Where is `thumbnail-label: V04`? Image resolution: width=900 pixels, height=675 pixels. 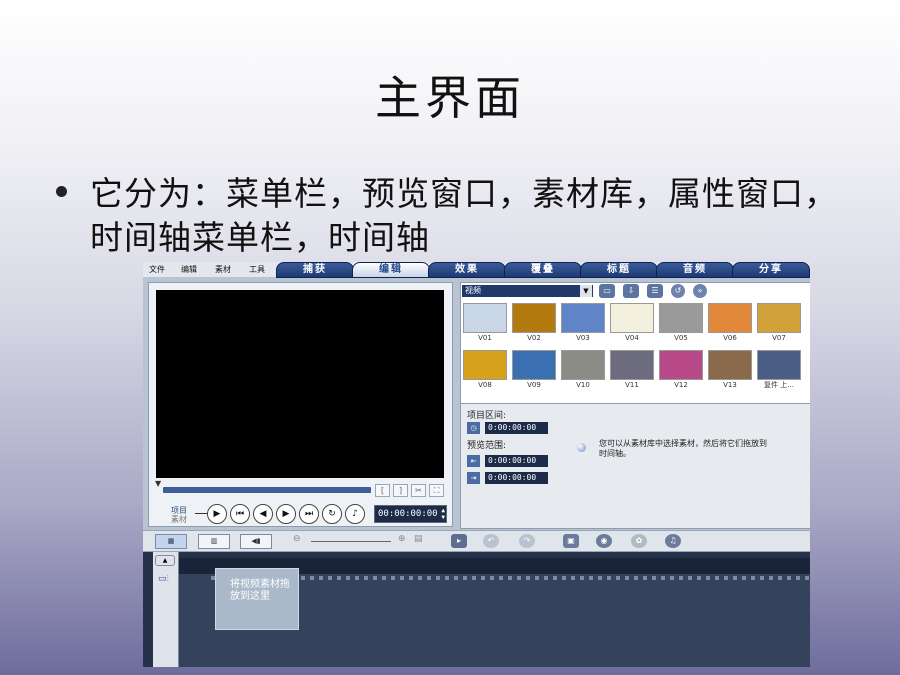
thumbnail-label: V04 is located at coordinates (632, 338).